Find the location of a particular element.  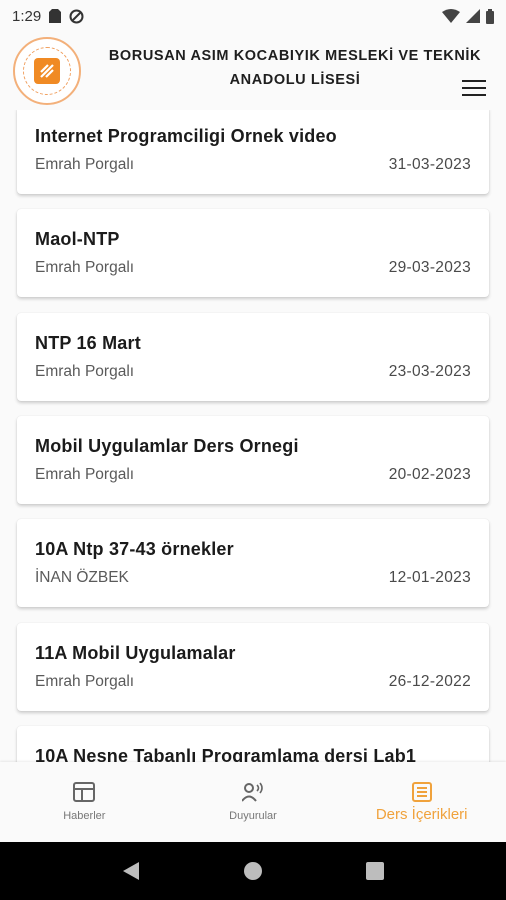

battery-icon is located at coordinates (490, 16).